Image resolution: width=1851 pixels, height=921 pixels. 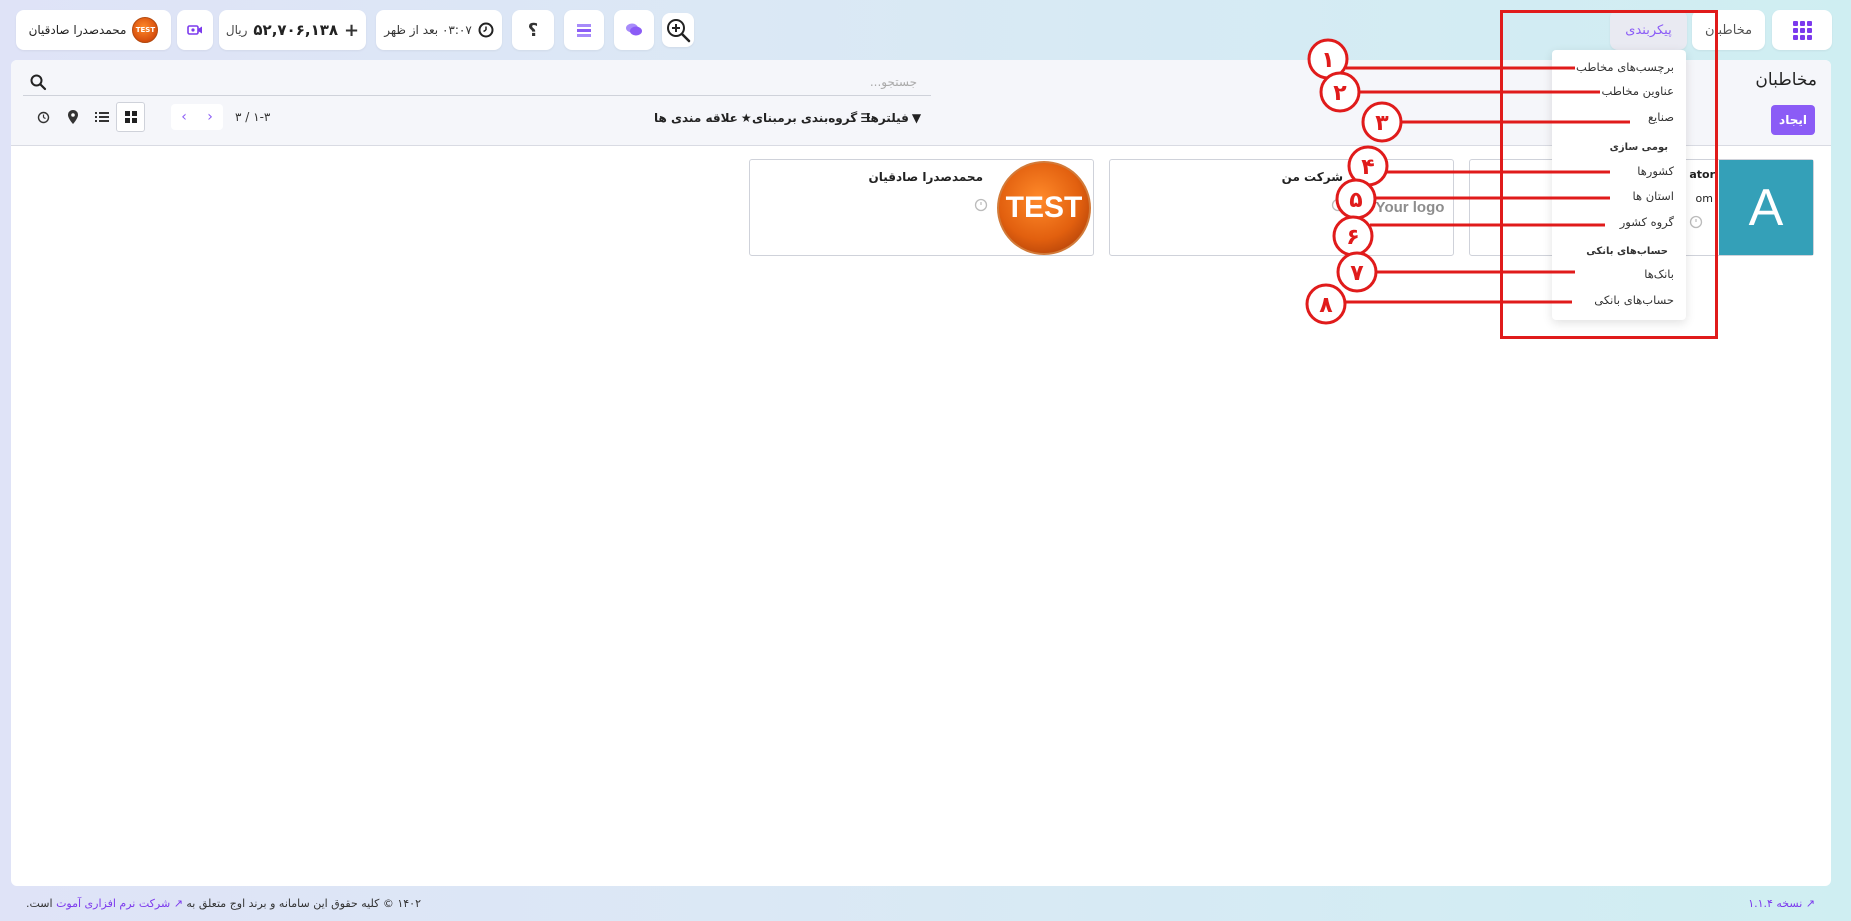 I want to click on group-by-icon: ☰, so click(x=865, y=118).